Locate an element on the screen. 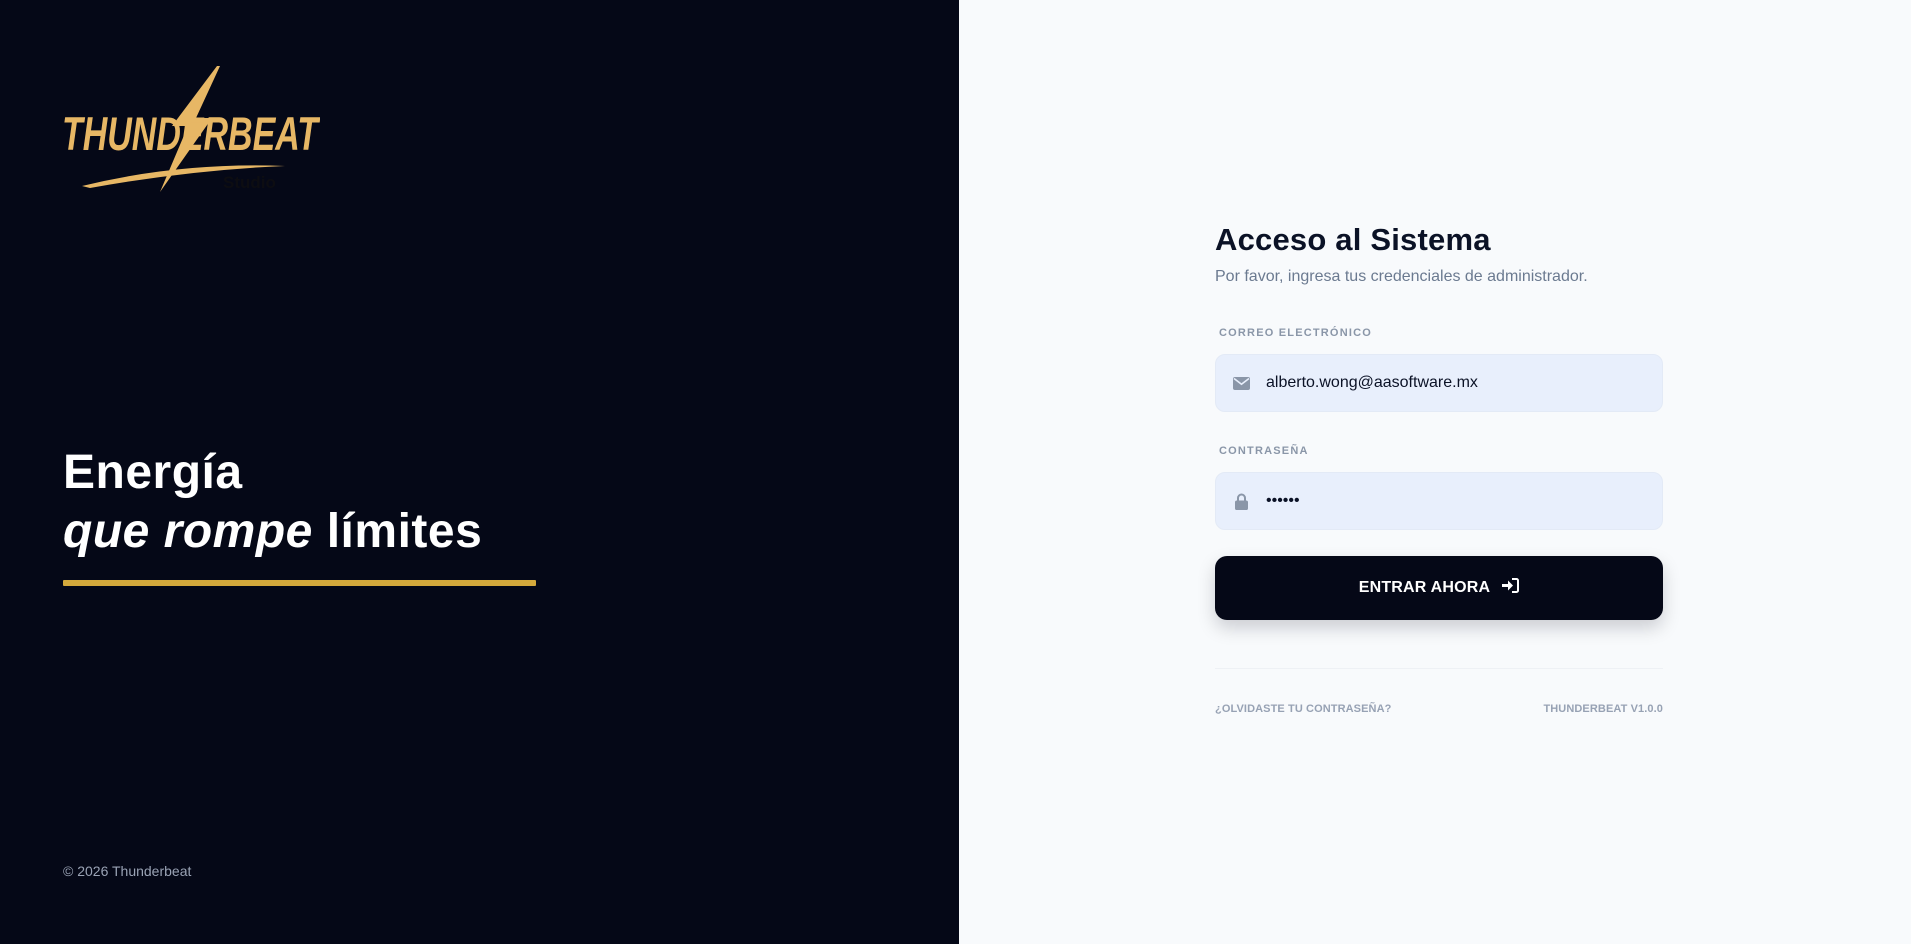 The image size is (1911, 944). hero-line-1: Energía is located at coordinates (153, 472).